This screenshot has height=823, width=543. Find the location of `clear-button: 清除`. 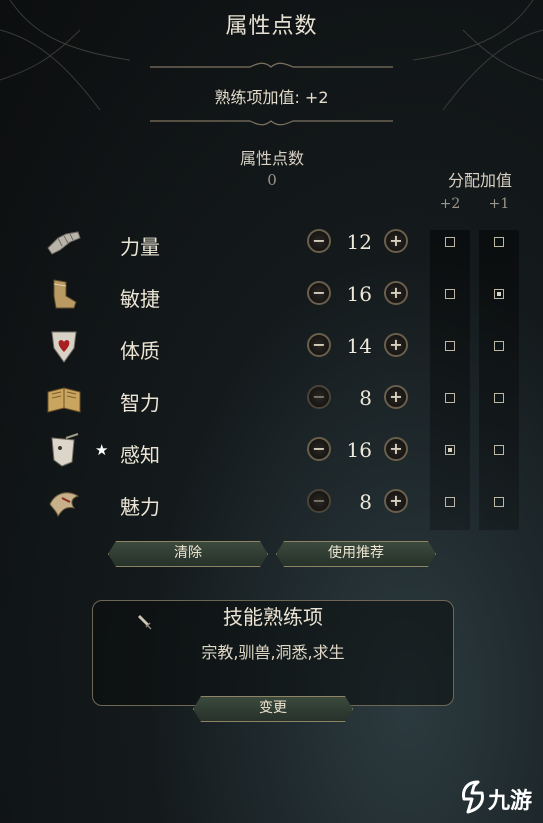

clear-button: 清除 is located at coordinates (188, 554).